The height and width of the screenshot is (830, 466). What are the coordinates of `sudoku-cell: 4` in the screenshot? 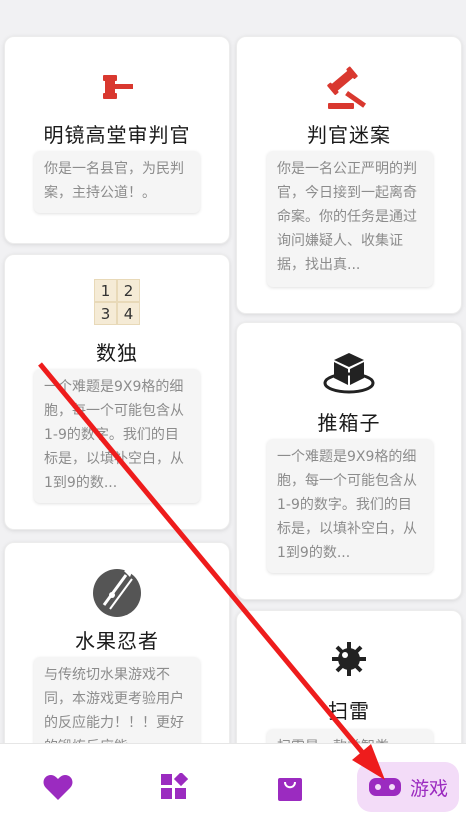 It's located at (128, 313).